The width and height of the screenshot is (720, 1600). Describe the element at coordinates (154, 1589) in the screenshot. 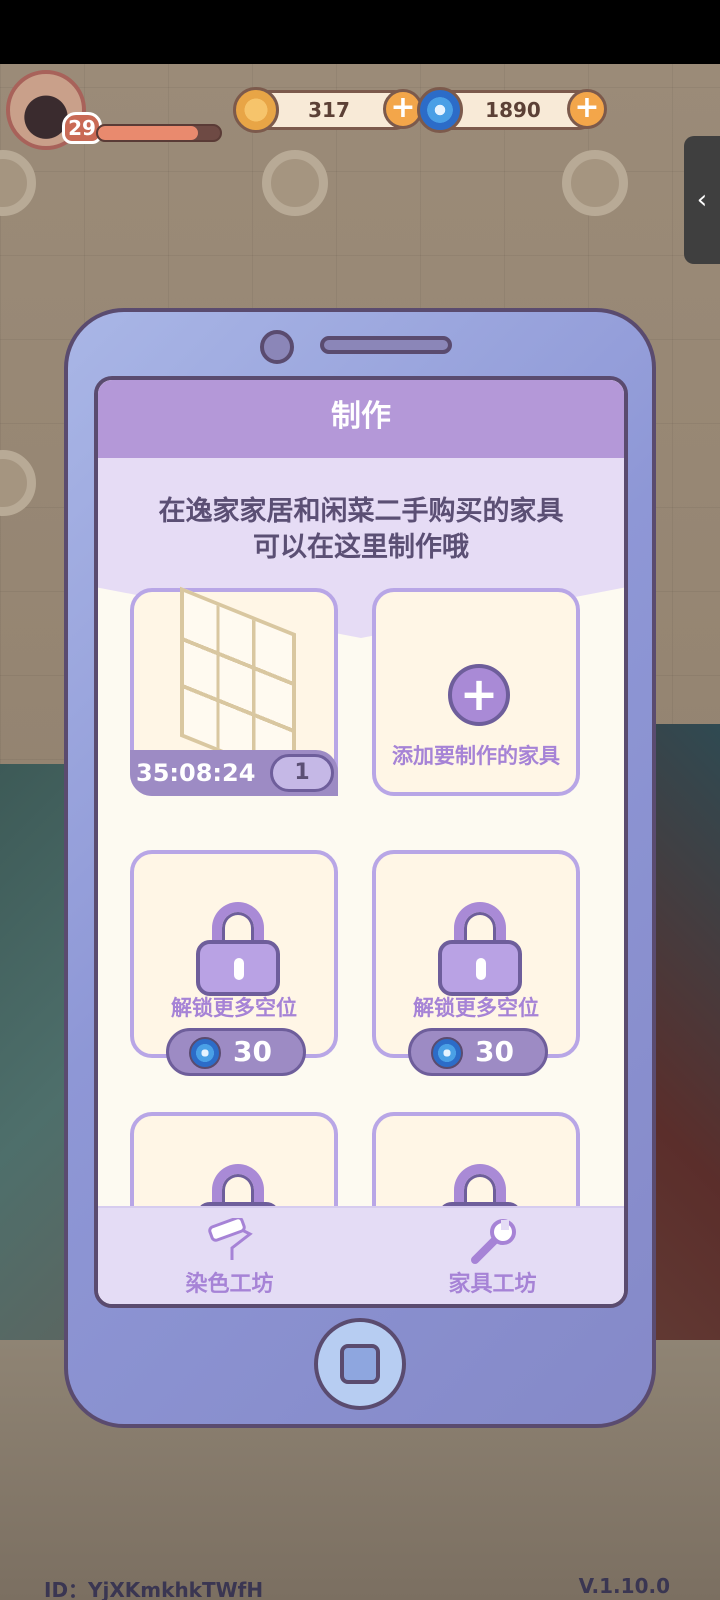

I see `player-id: ID：YjXKmkhkTWfH` at that location.